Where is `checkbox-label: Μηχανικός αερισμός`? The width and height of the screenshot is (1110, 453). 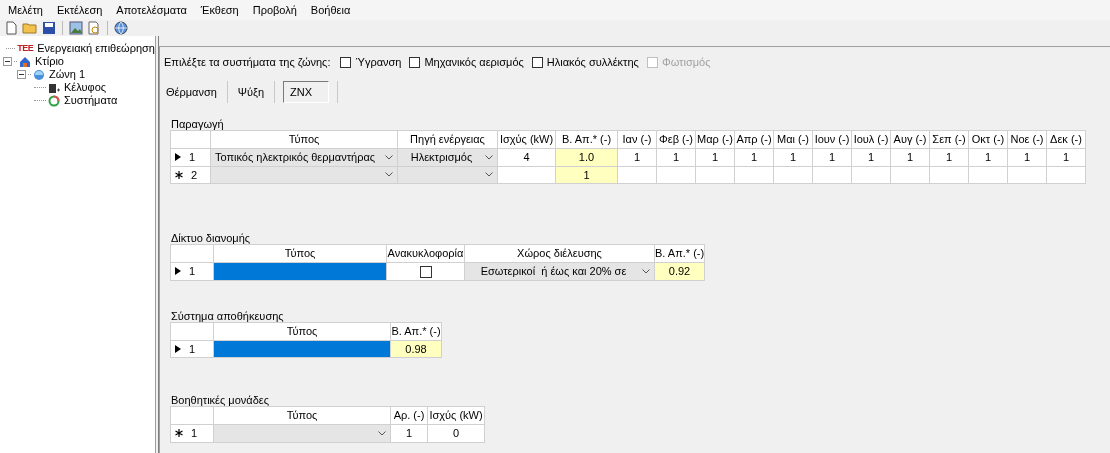 checkbox-label: Μηχανικός αερισμός is located at coordinates (474, 62).